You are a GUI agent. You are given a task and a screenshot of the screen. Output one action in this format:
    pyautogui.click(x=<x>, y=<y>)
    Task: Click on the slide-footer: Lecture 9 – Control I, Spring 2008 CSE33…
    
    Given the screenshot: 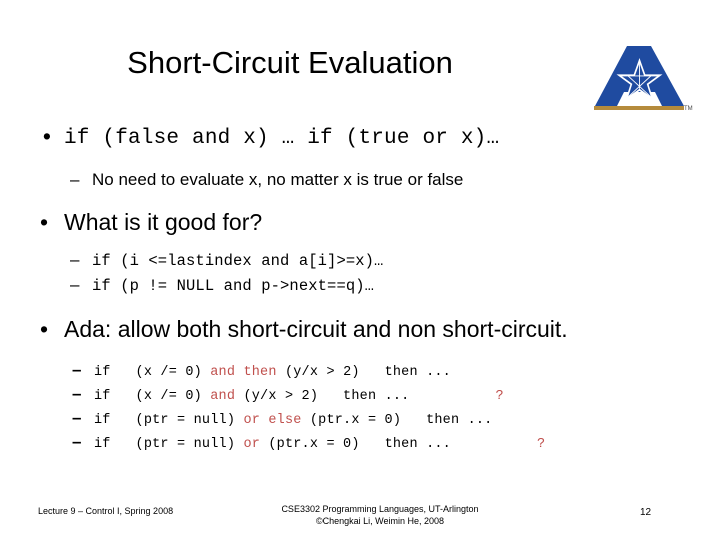 What is the action you would take?
    pyautogui.click(x=360, y=521)
    